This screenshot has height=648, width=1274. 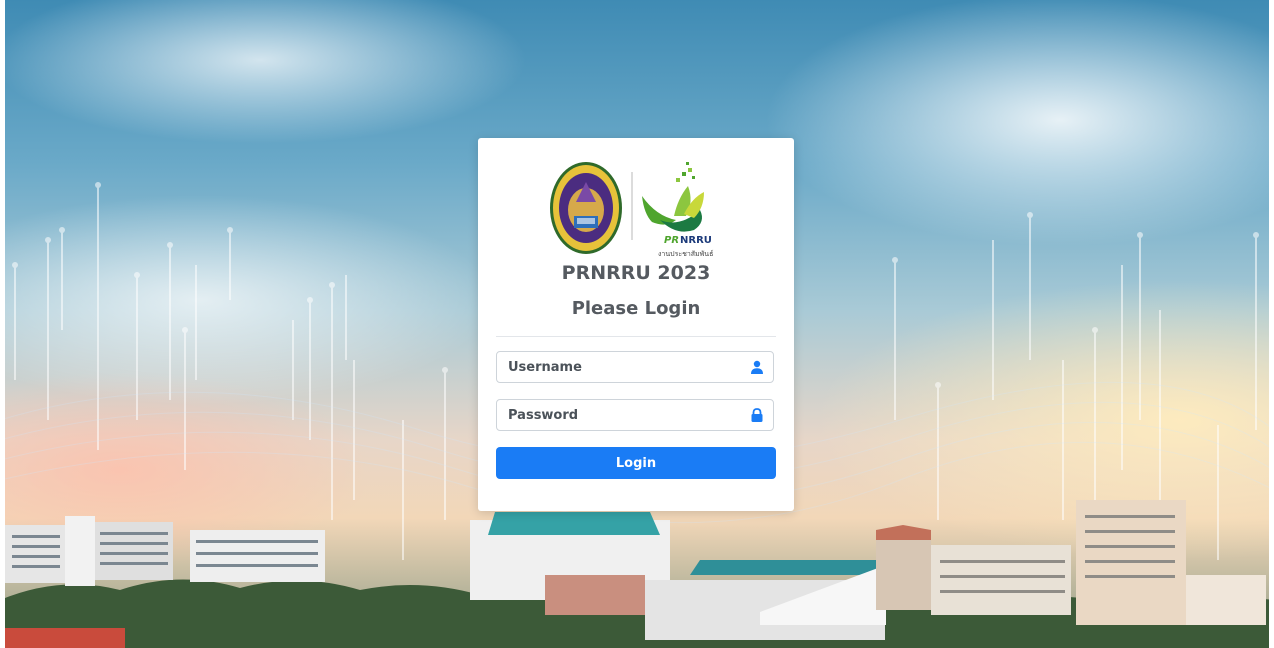 I want to click on user-icon, so click(x=757, y=367).